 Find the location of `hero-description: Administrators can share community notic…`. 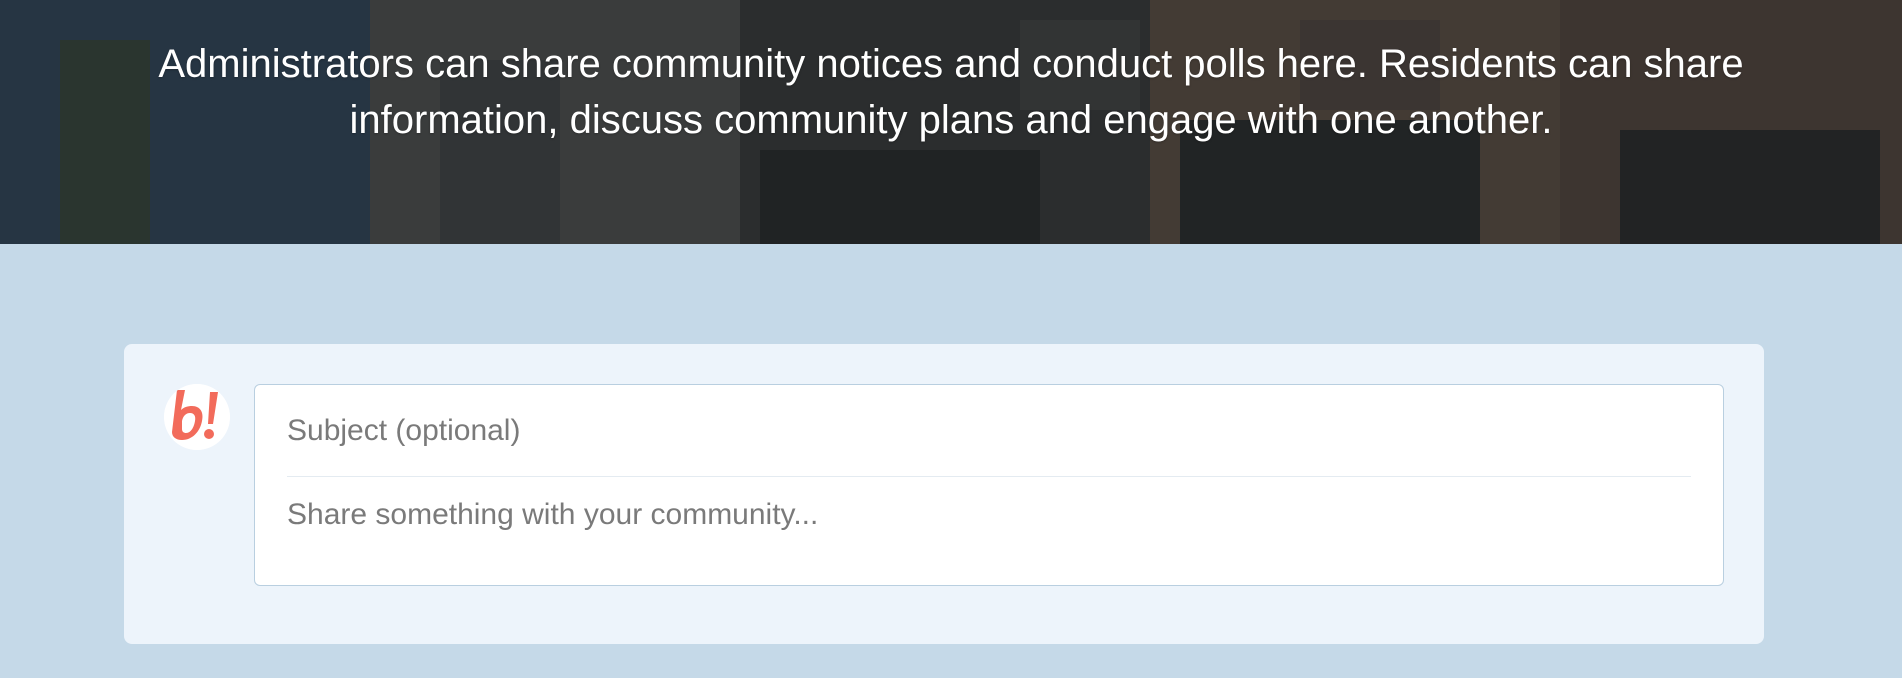

hero-description: Administrators can share community notic… is located at coordinates (951, 92).